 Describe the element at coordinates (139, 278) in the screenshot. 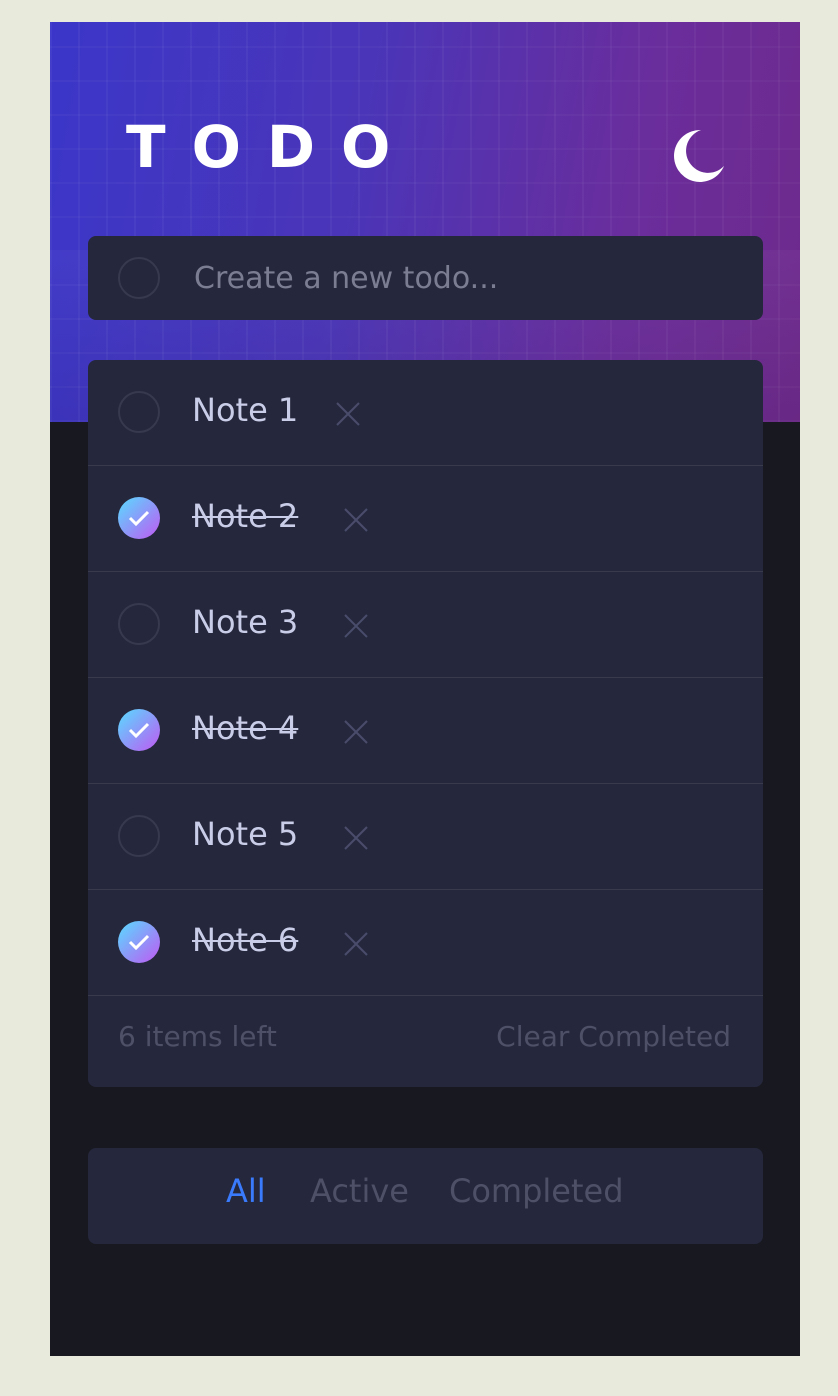

I see `new-todo-checkbox` at that location.